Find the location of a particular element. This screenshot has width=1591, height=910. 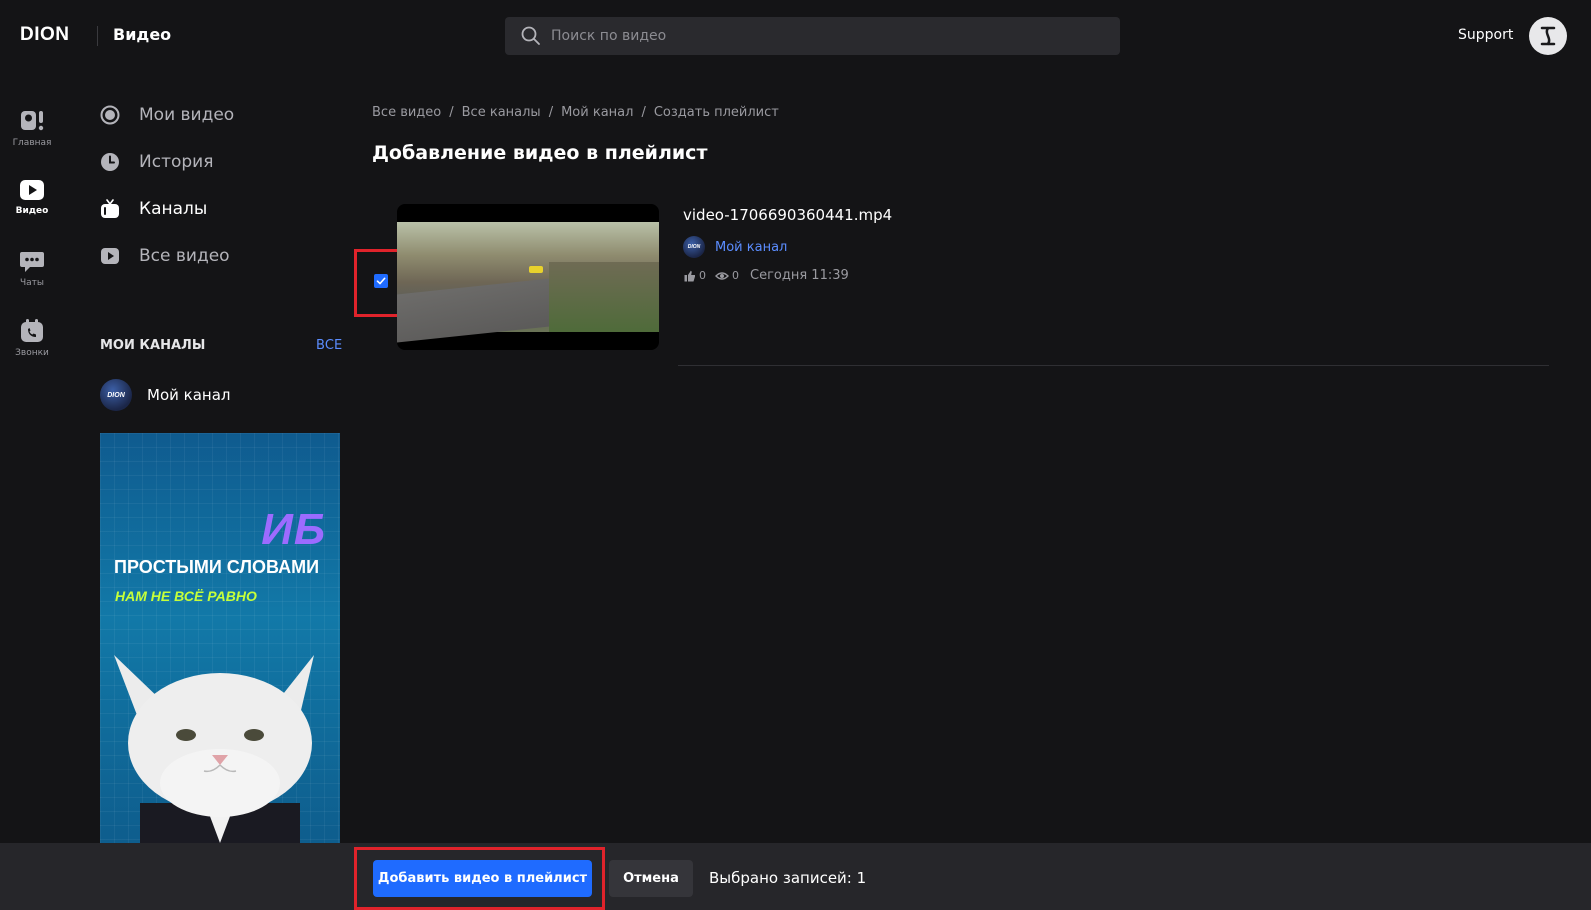

rail-label: Чаты is located at coordinates (32, 283).